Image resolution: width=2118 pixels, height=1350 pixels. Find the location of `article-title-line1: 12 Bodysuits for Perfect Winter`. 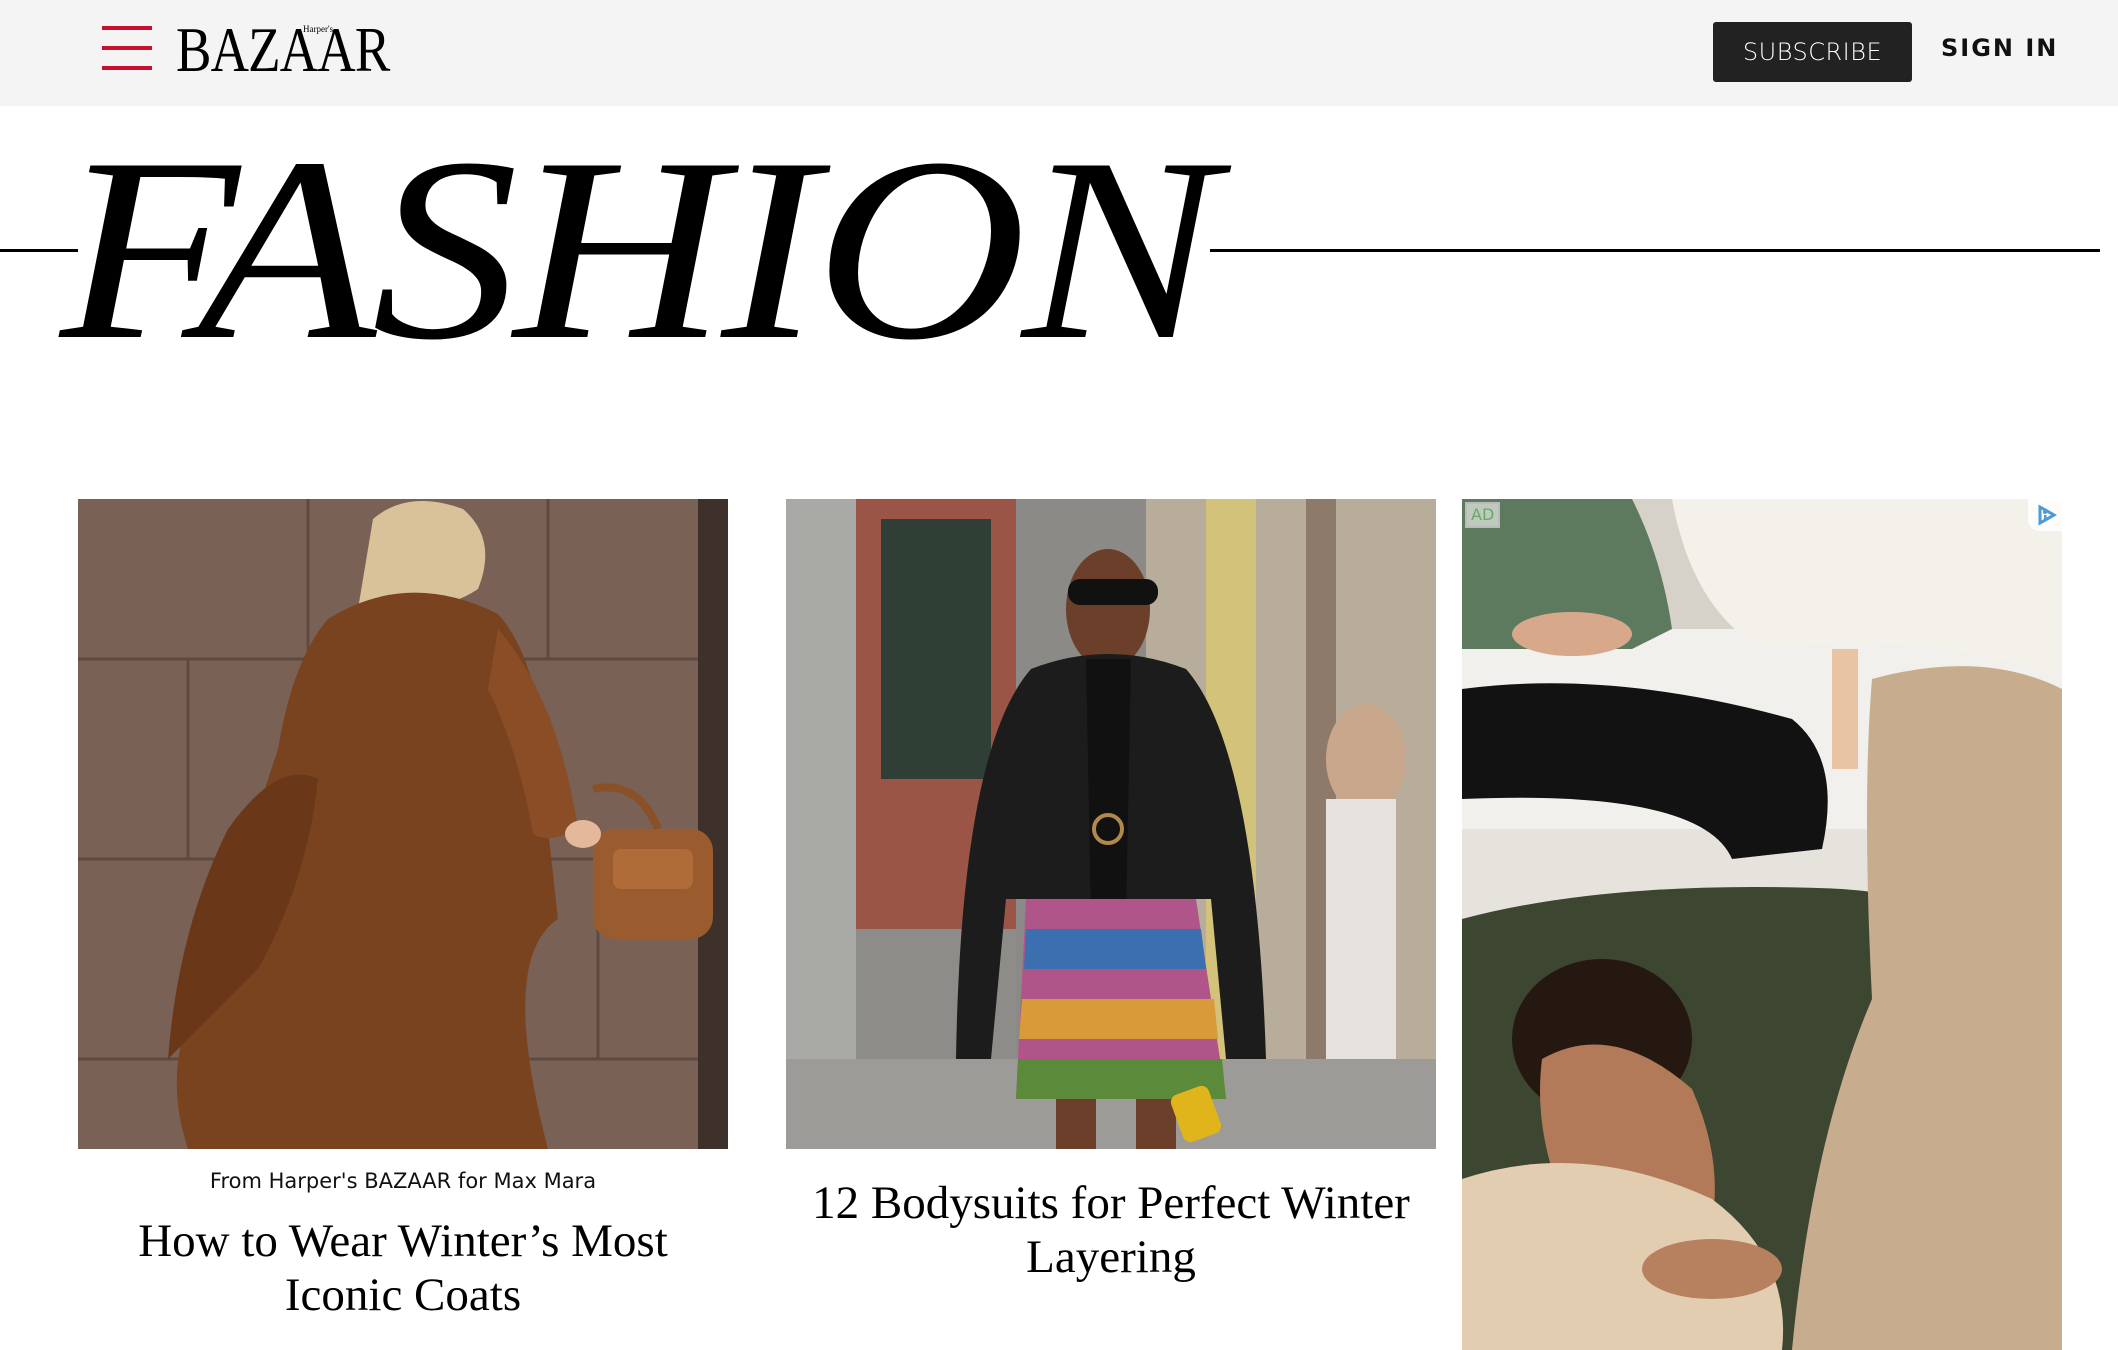

article-title-line1: 12 Bodysuits for Perfect Winter is located at coordinates (1111, 1203).